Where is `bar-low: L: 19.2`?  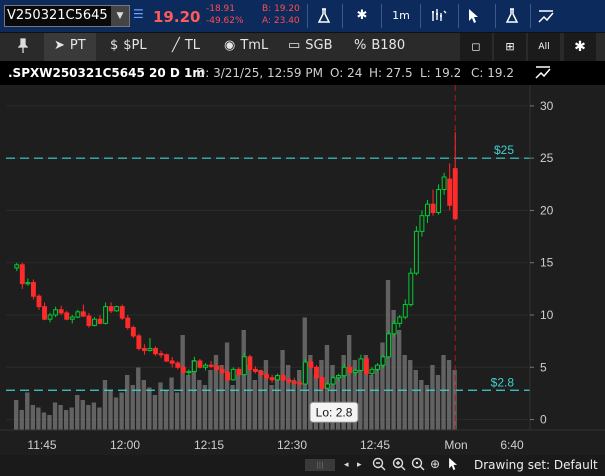
bar-low: L: 19.2 is located at coordinates (441, 73).